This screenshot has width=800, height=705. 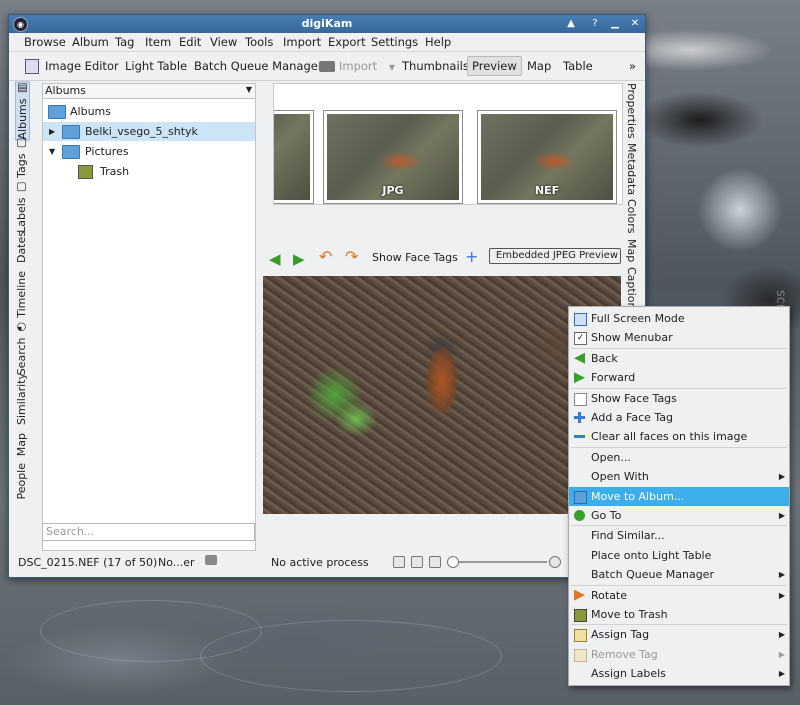 What do you see at coordinates (417, 562) in the screenshot?
I see `zoom-100-icon` at bounding box center [417, 562].